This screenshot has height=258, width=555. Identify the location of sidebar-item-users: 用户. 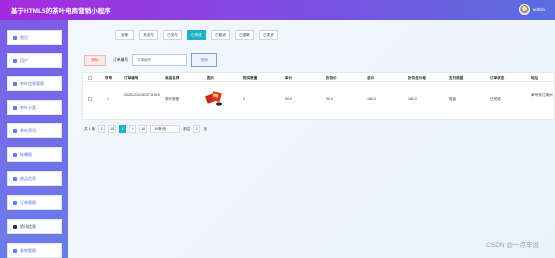
(34, 60).